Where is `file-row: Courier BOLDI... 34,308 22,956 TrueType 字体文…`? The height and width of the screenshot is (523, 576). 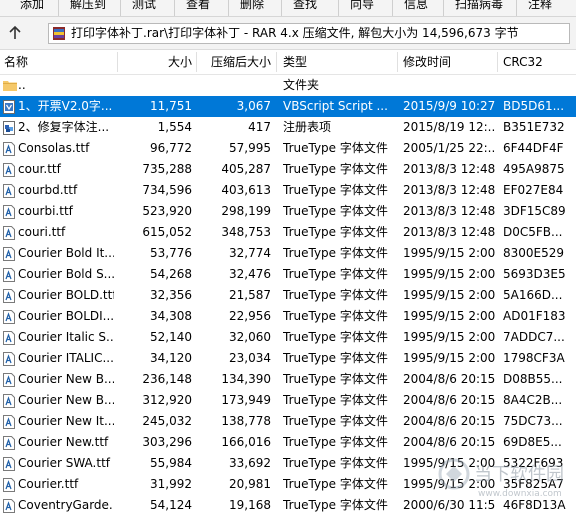
file-row: Courier BOLDI... 34,308 22,956 TrueType 字体文… is located at coordinates (288, 316).